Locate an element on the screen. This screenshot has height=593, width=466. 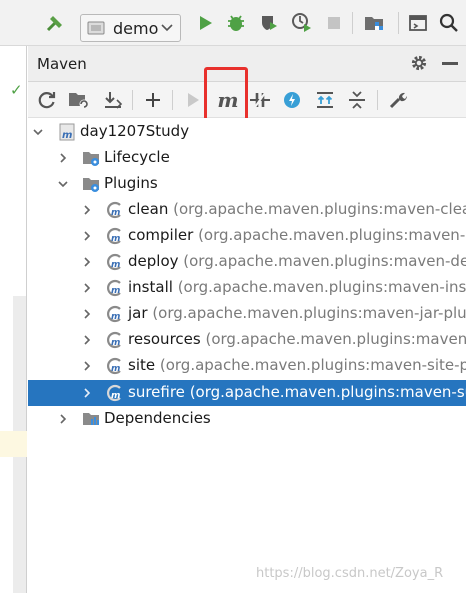
plugin-name: resources is located at coordinates (164, 339).